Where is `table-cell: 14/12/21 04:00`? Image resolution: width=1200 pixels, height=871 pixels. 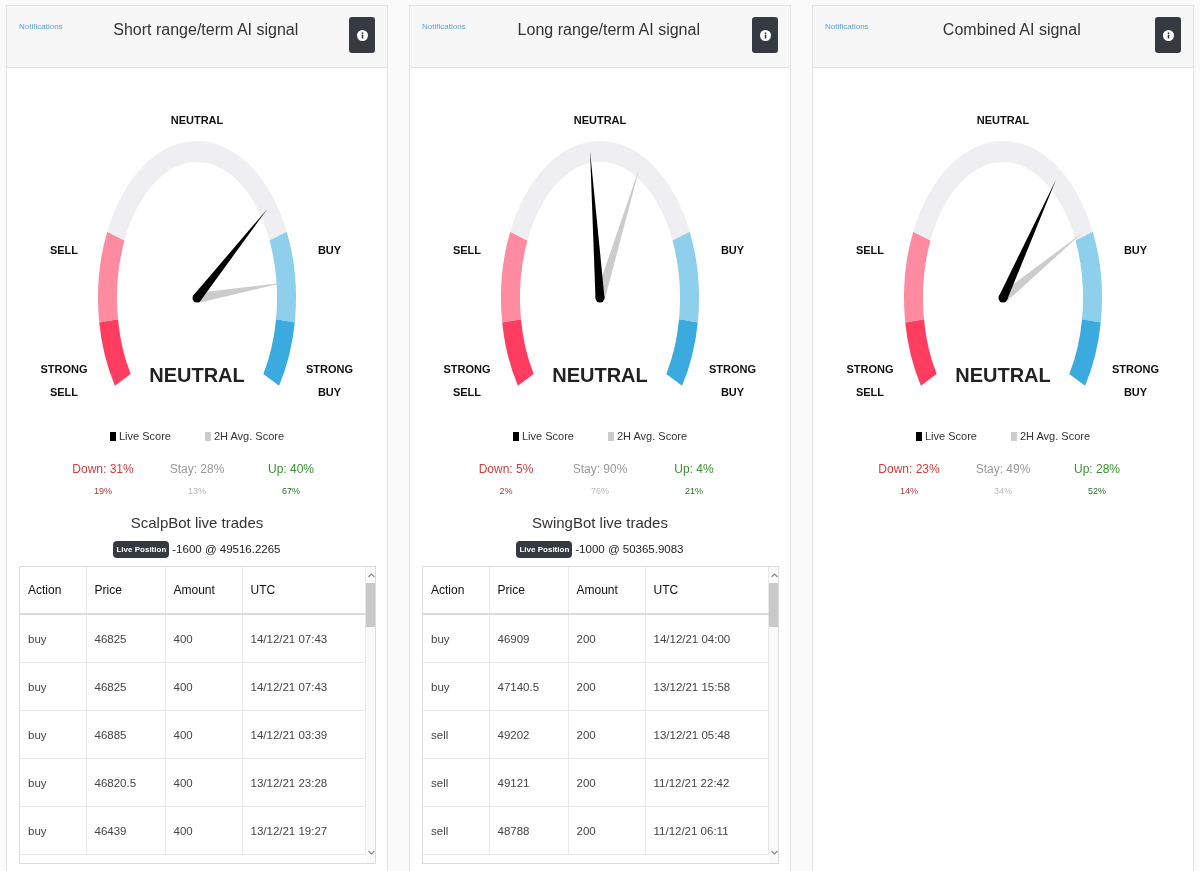
table-cell: 14/12/21 04:00 is located at coordinates (706, 638).